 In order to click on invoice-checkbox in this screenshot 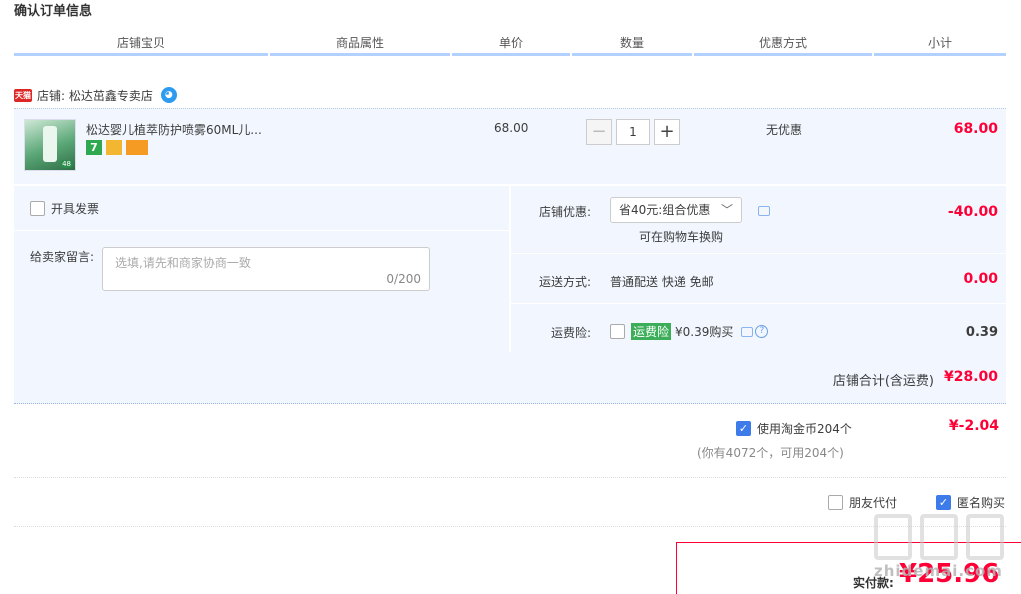, I will do `click(37, 208)`.